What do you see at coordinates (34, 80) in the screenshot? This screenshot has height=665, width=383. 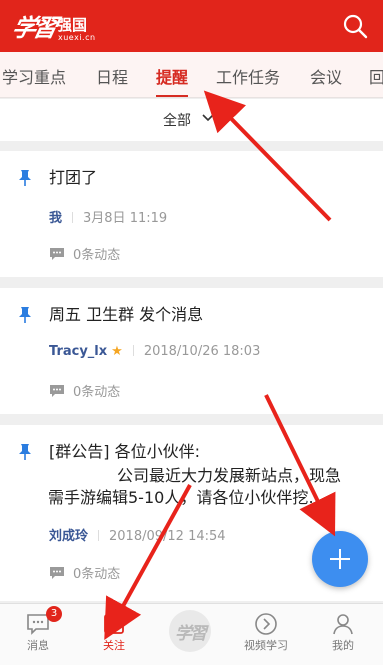 I see `tab-study-focus: 学习重点` at bounding box center [34, 80].